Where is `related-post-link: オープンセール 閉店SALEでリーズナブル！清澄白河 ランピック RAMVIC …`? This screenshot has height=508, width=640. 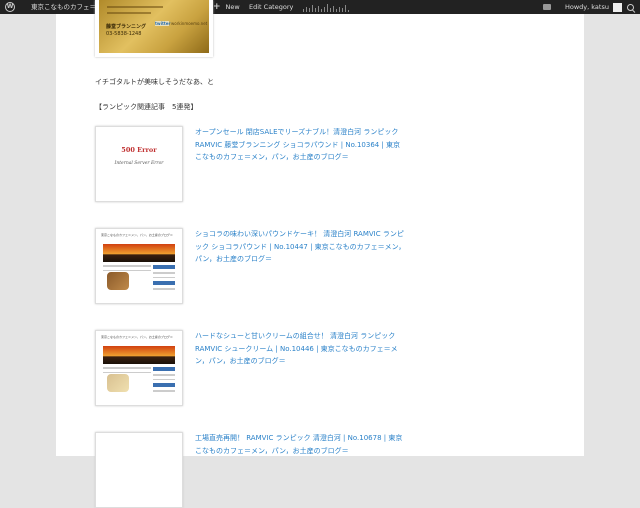 related-post-link: オープンセール 閉店SALEでリーズナブル！清澄白河 ランピック RAMVIC … is located at coordinates (301, 145).